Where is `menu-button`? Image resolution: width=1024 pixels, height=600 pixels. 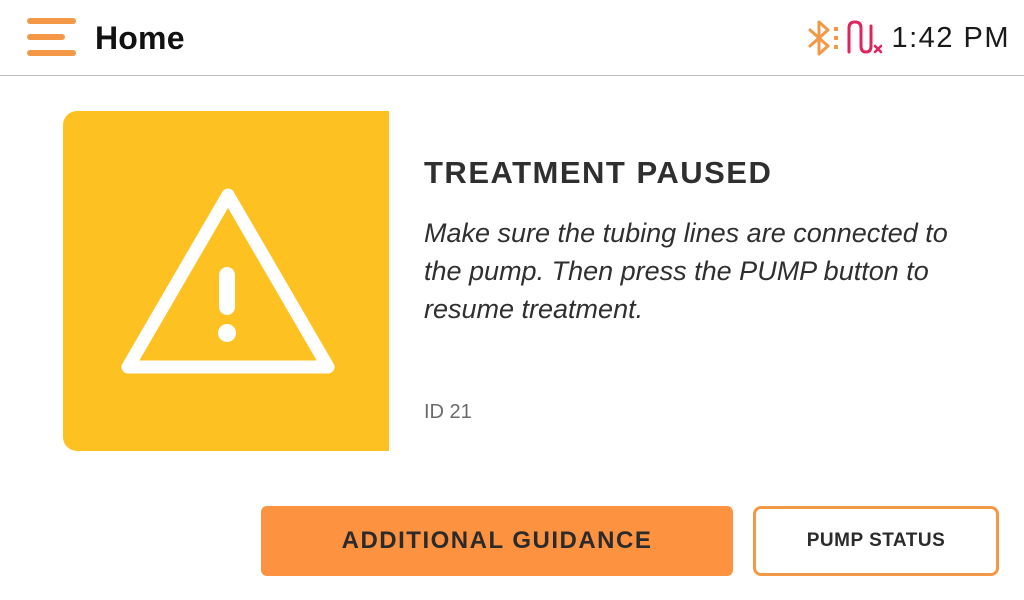 menu-button is located at coordinates (52, 38).